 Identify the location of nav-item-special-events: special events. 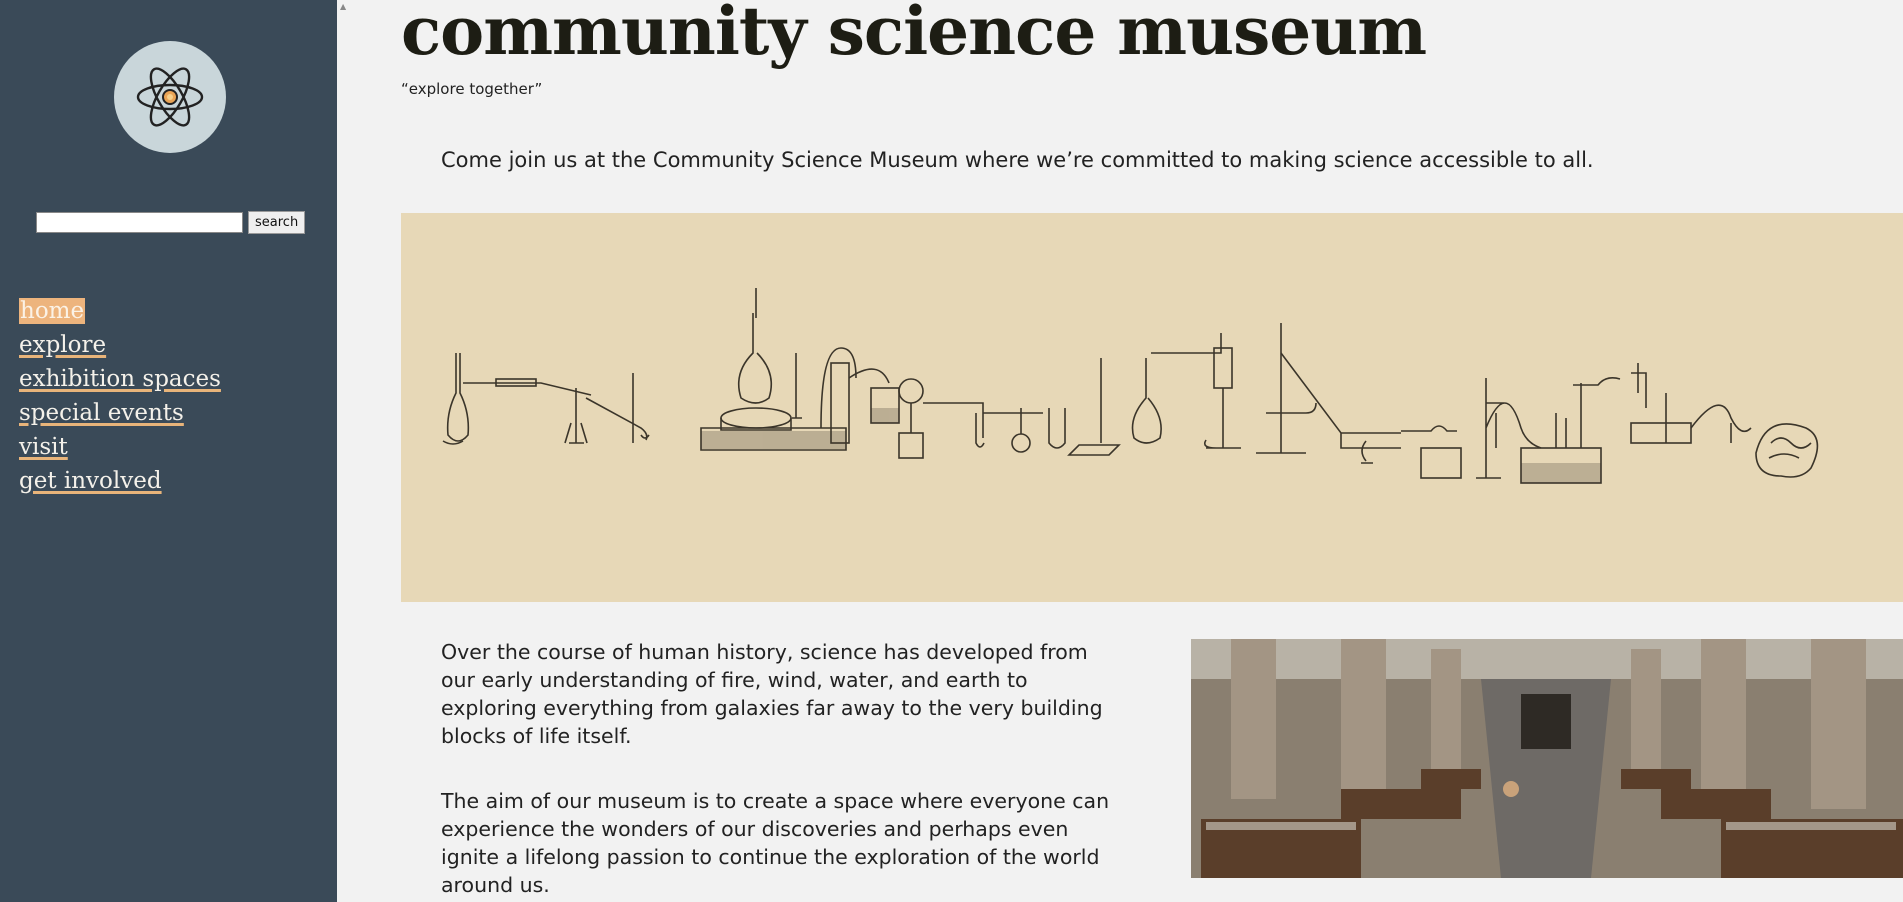
(120, 413).